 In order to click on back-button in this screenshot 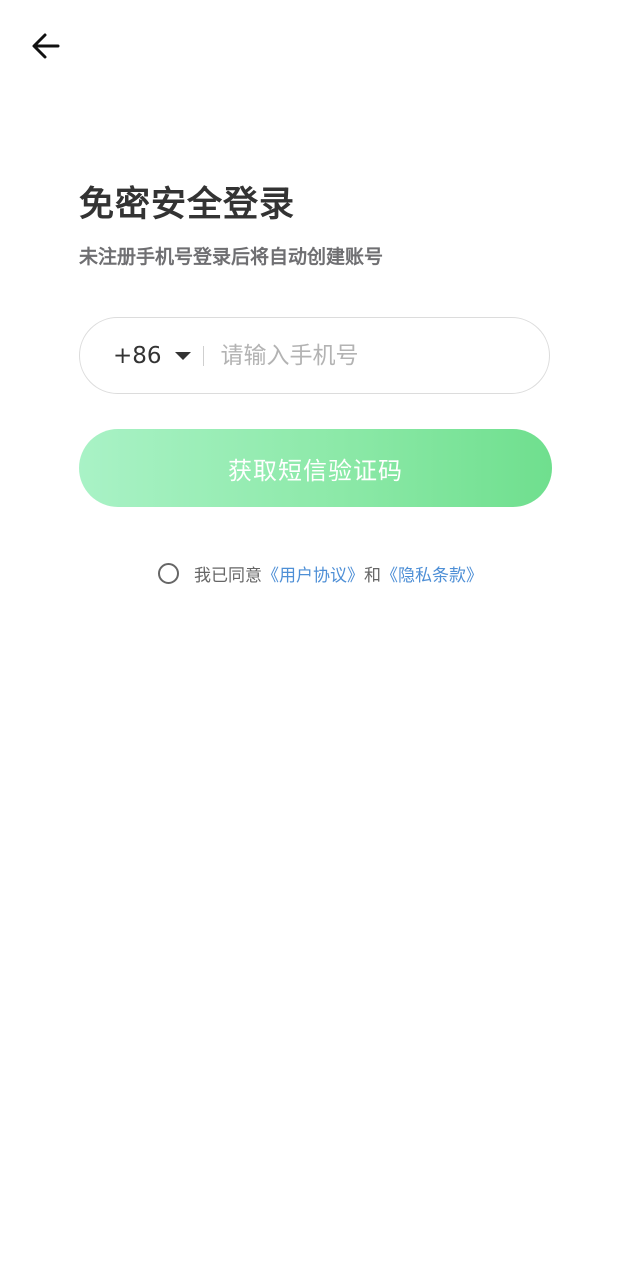, I will do `click(46, 46)`.